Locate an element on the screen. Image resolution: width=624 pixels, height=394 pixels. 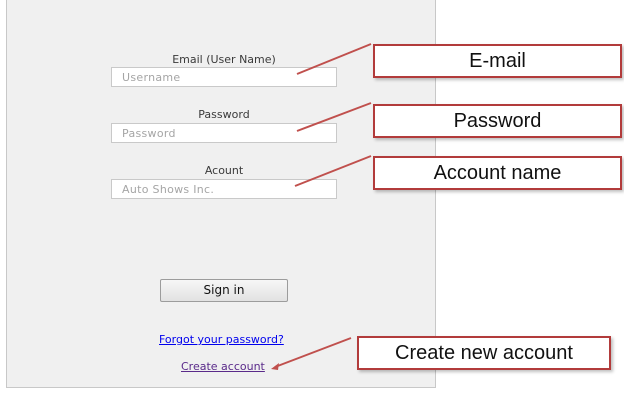
create-account-link: Create account is located at coordinates (223, 366).